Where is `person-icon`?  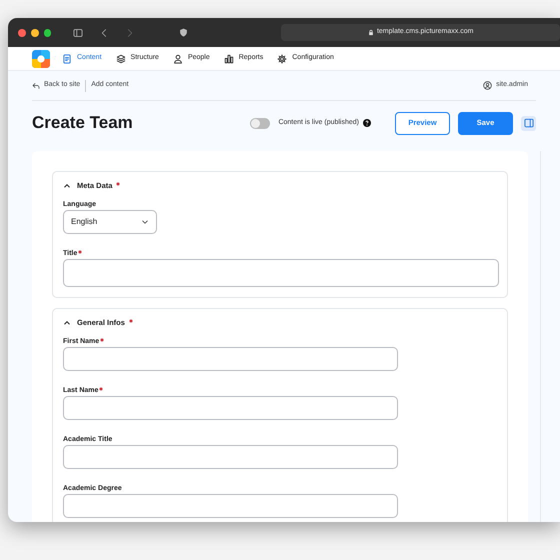
person-icon is located at coordinates (177, 59).